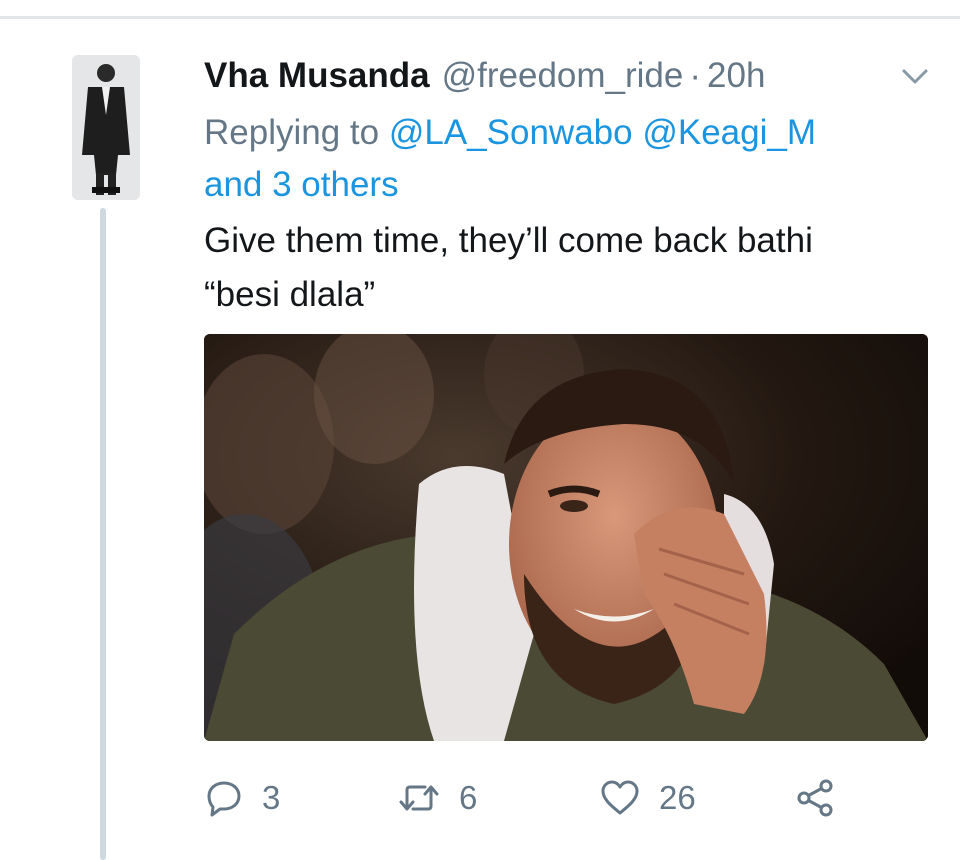  I want to click on chevron-down-icon, so click(915, 76).